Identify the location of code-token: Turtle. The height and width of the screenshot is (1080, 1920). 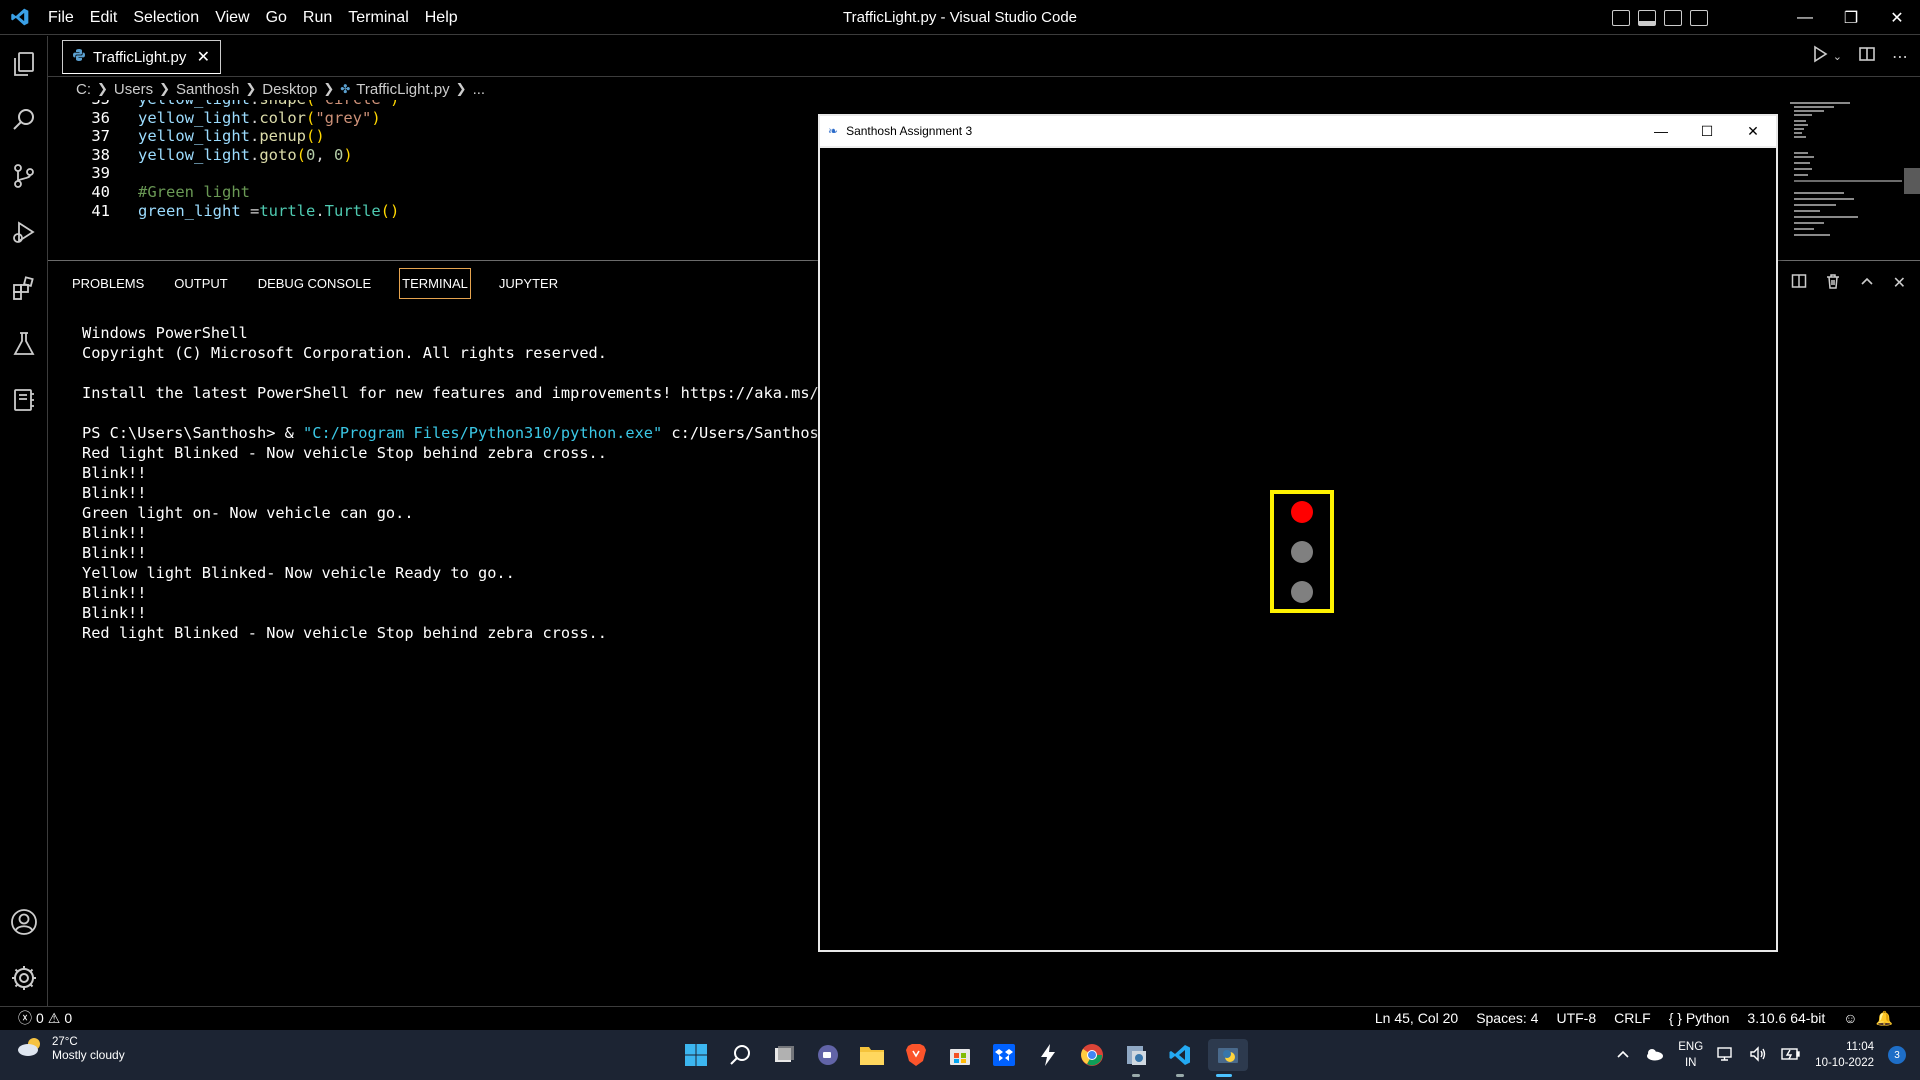
(352, 210).